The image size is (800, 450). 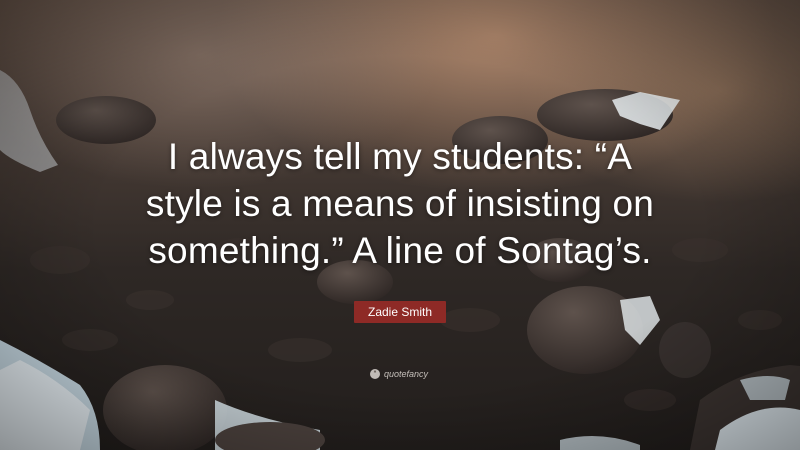 What do you see at coordinates (400, 156) in the screenshot?
I see `quote-line-1: I always tell my students: “A` at bounding box center [400, 156].